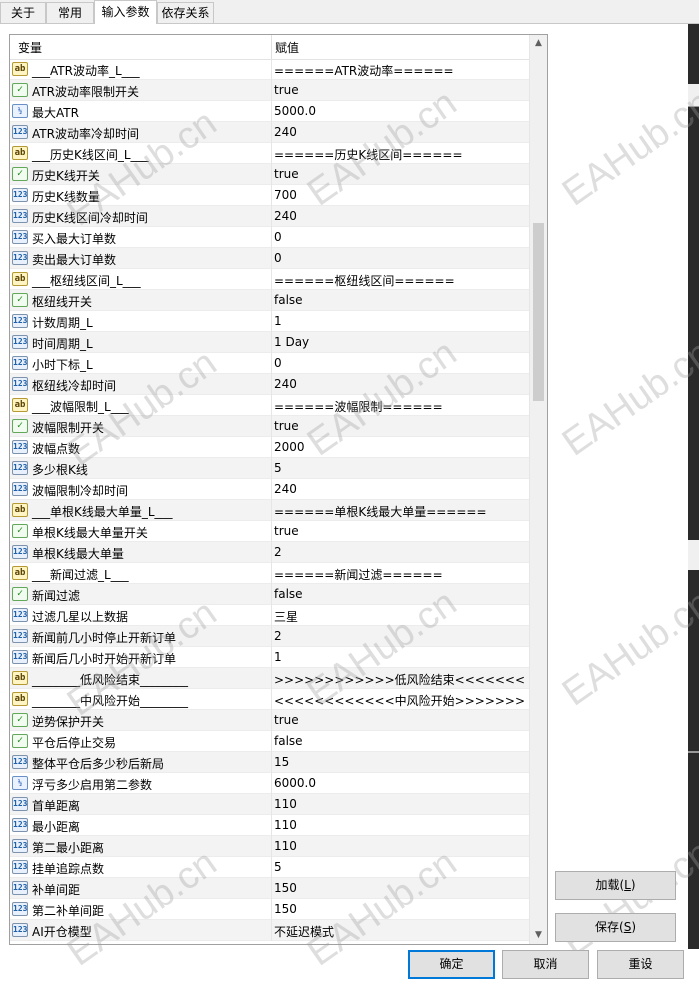  I want to click on parameter-value: ======枢纽线区间======, so click(400, 280).